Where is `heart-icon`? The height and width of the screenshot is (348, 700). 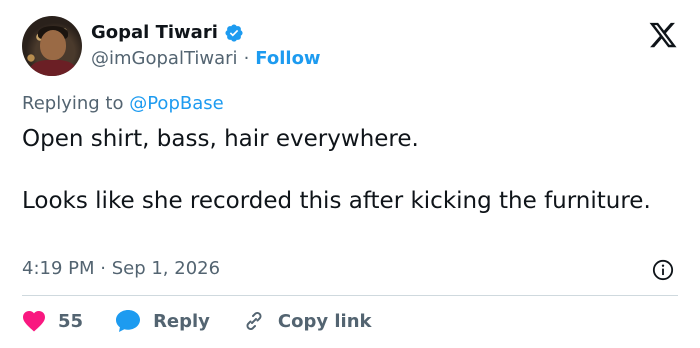 heart-icon is located at coordinates (34, 321).